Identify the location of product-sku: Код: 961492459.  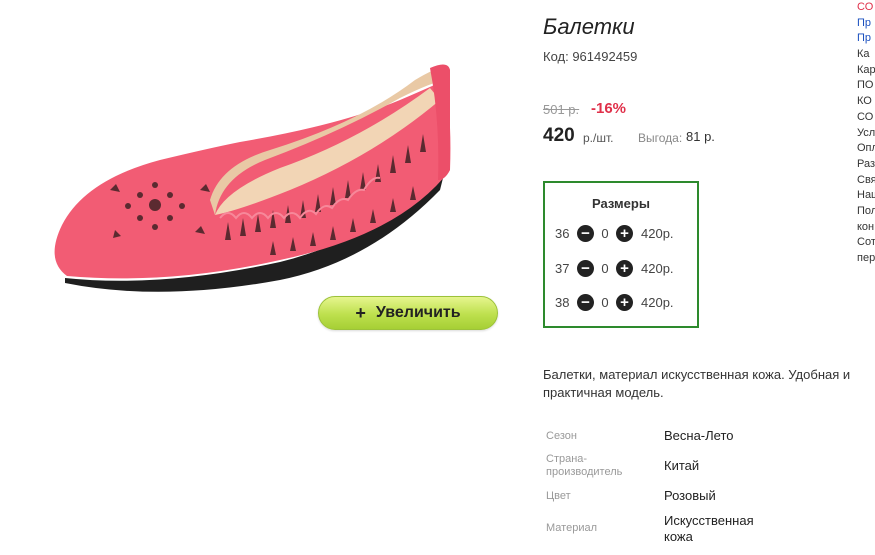
(590, 56).